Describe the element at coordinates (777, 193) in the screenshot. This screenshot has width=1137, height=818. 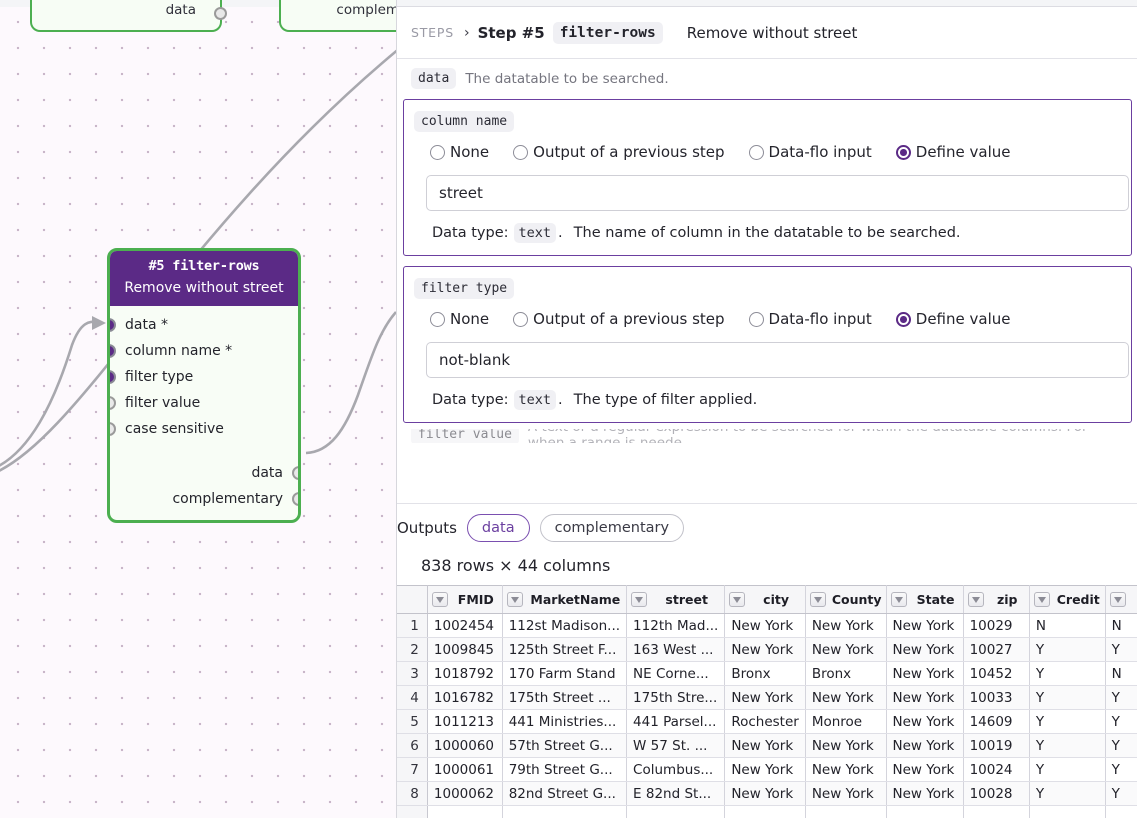
I see `column-name-value-input` at that location.